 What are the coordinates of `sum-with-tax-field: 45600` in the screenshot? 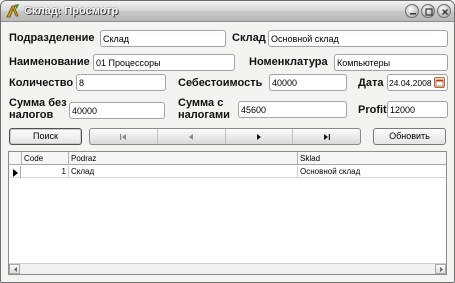 It's located at (292, 109).